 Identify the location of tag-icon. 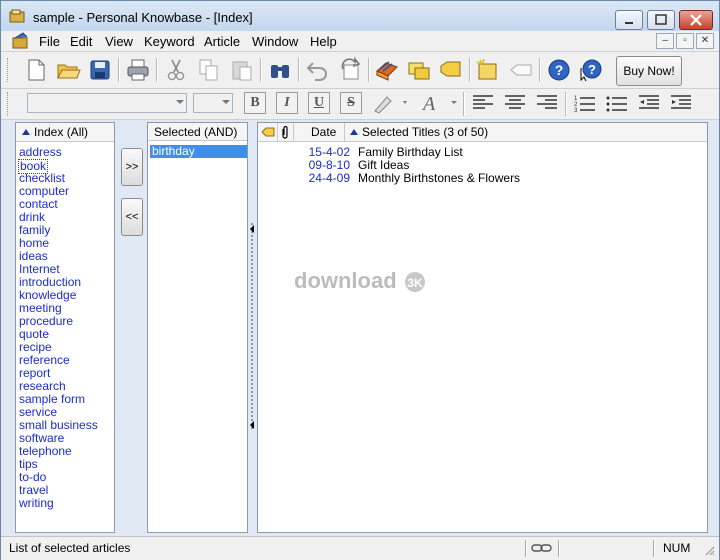
(521, 70).